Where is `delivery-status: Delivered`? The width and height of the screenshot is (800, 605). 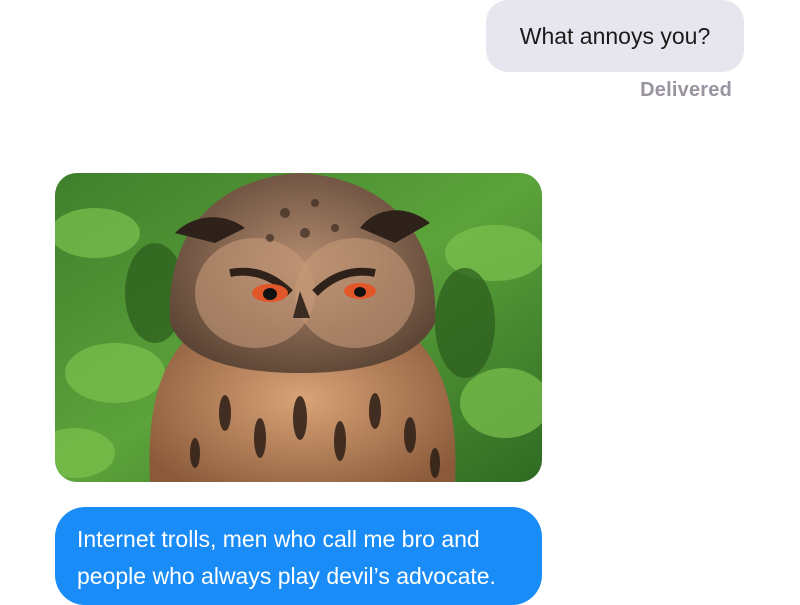
delivery-status: Delivered is located at coordinates (686, 90).